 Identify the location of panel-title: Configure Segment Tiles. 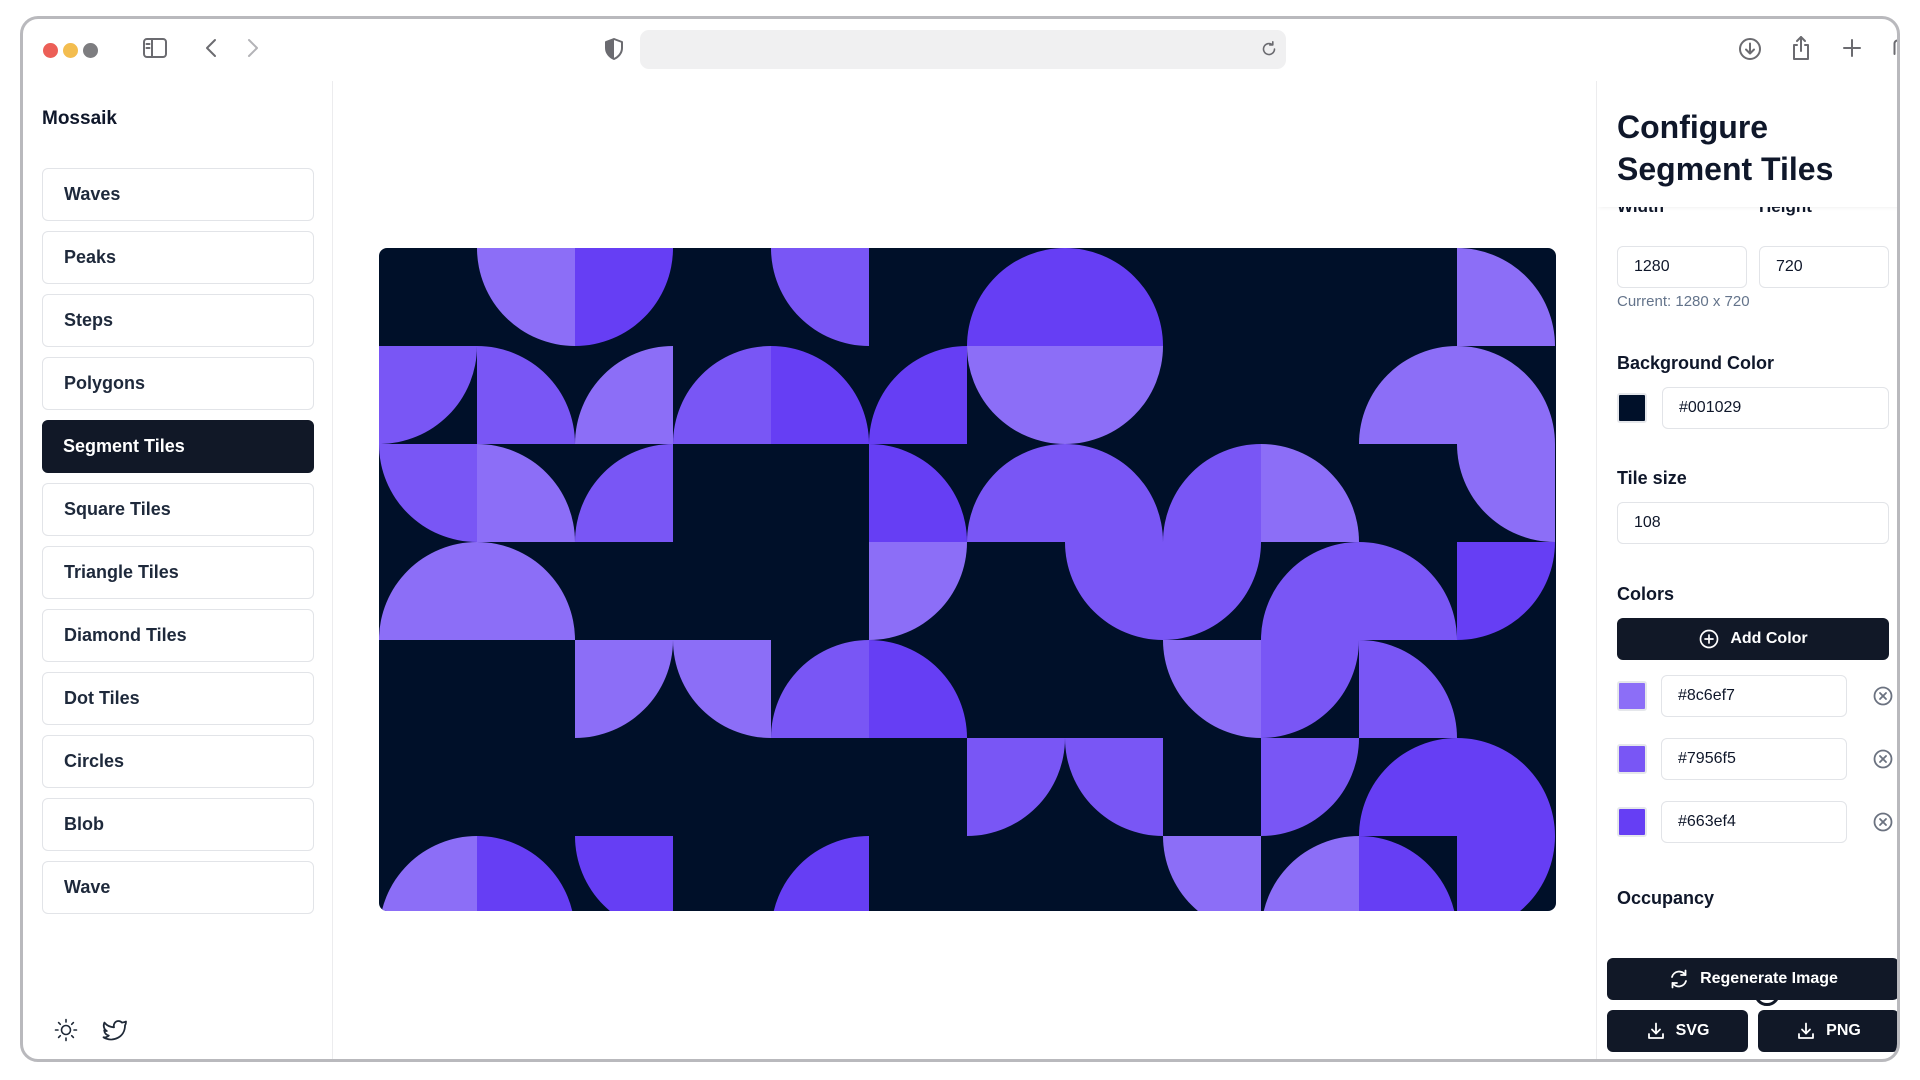
(1747, 144).